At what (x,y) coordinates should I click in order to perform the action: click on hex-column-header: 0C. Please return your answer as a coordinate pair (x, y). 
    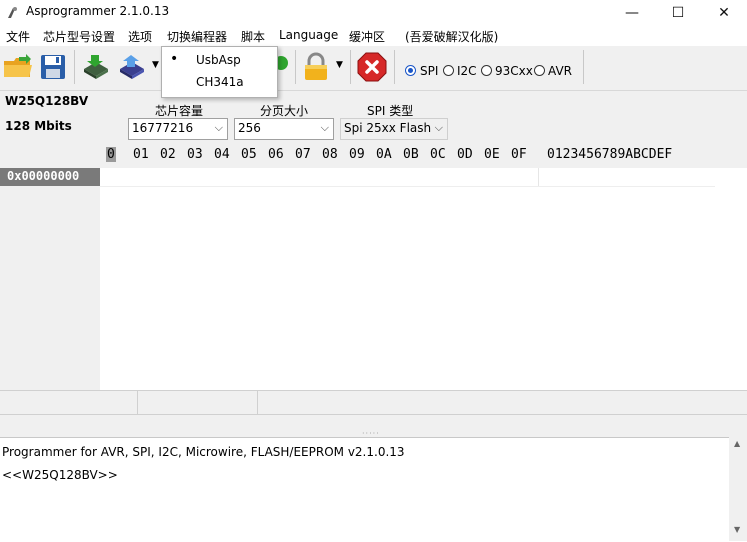
    Looking at the image, I should click on (438, 154).